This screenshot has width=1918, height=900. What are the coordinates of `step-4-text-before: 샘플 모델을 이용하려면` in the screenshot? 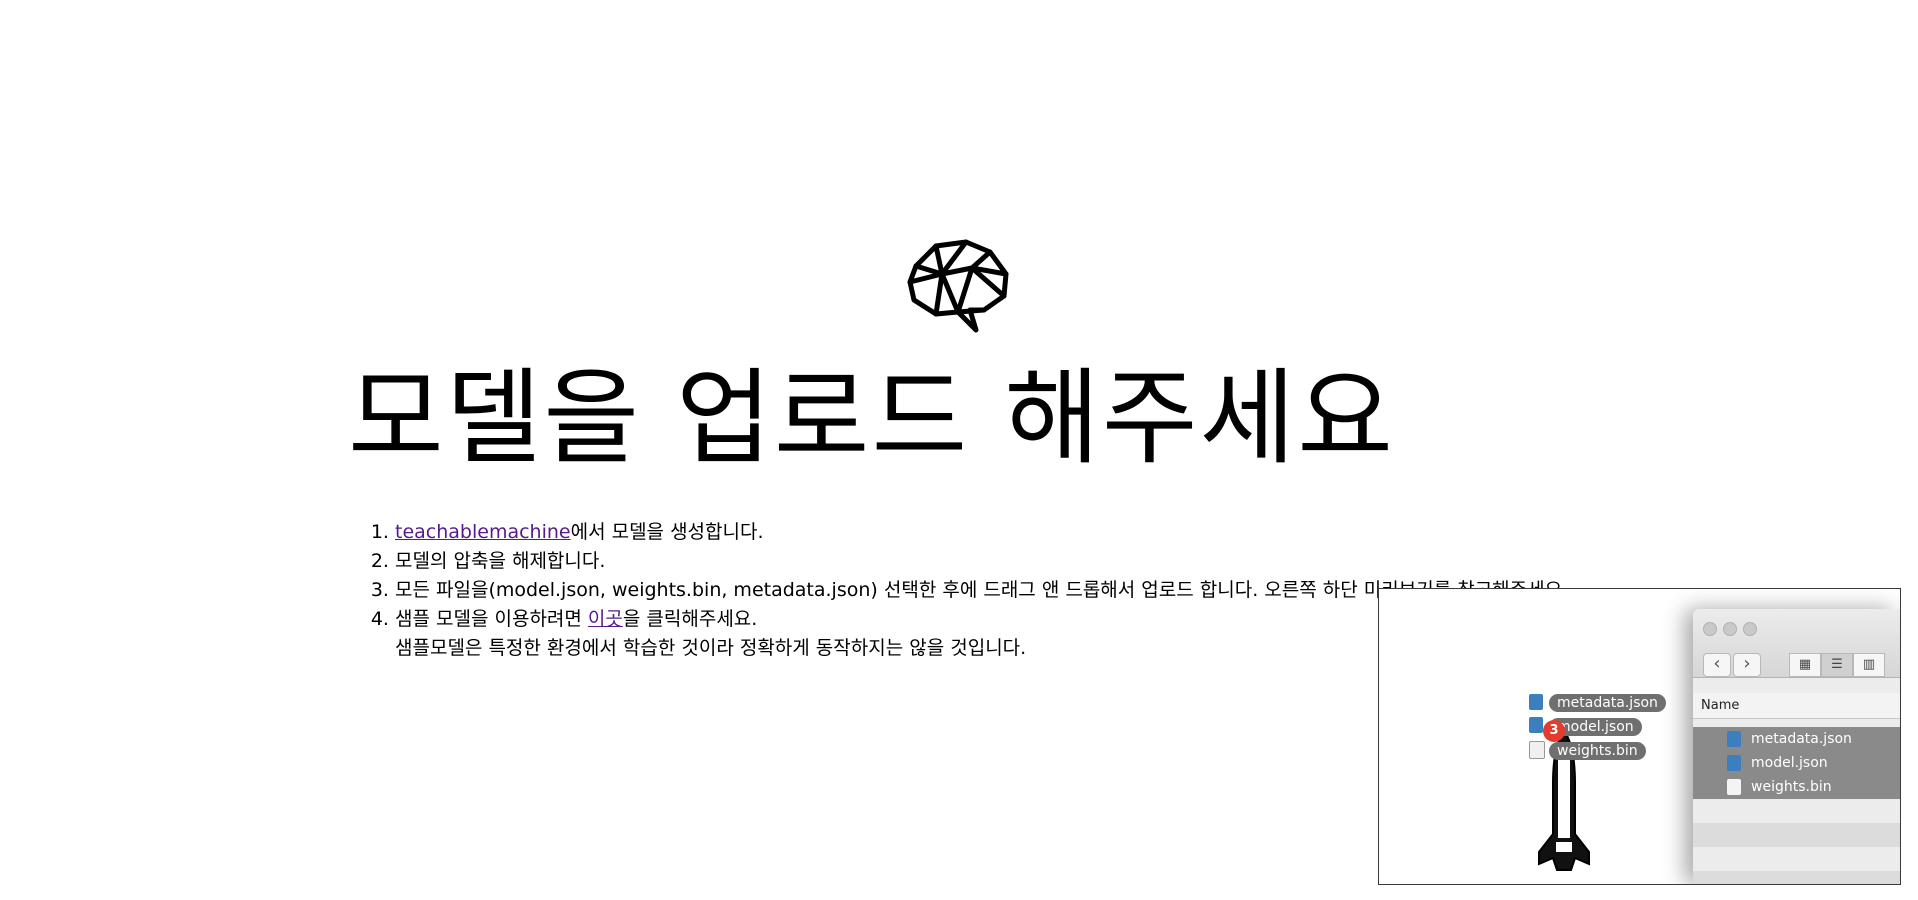 It's located at (491, 619).